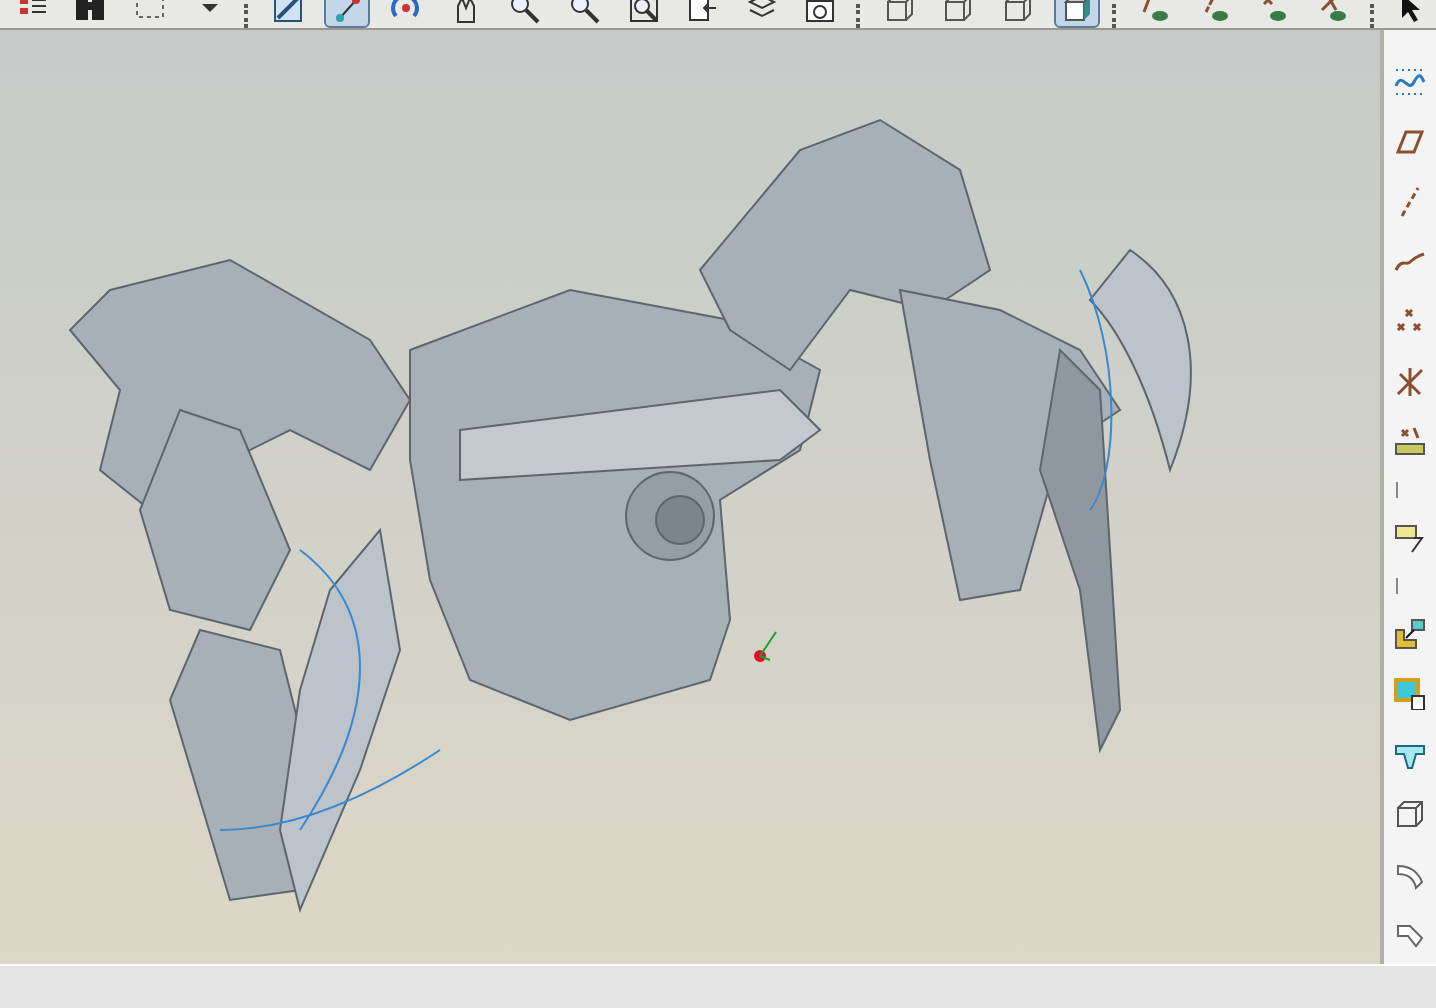  I want to click on camera-icon, so click(820, 12).